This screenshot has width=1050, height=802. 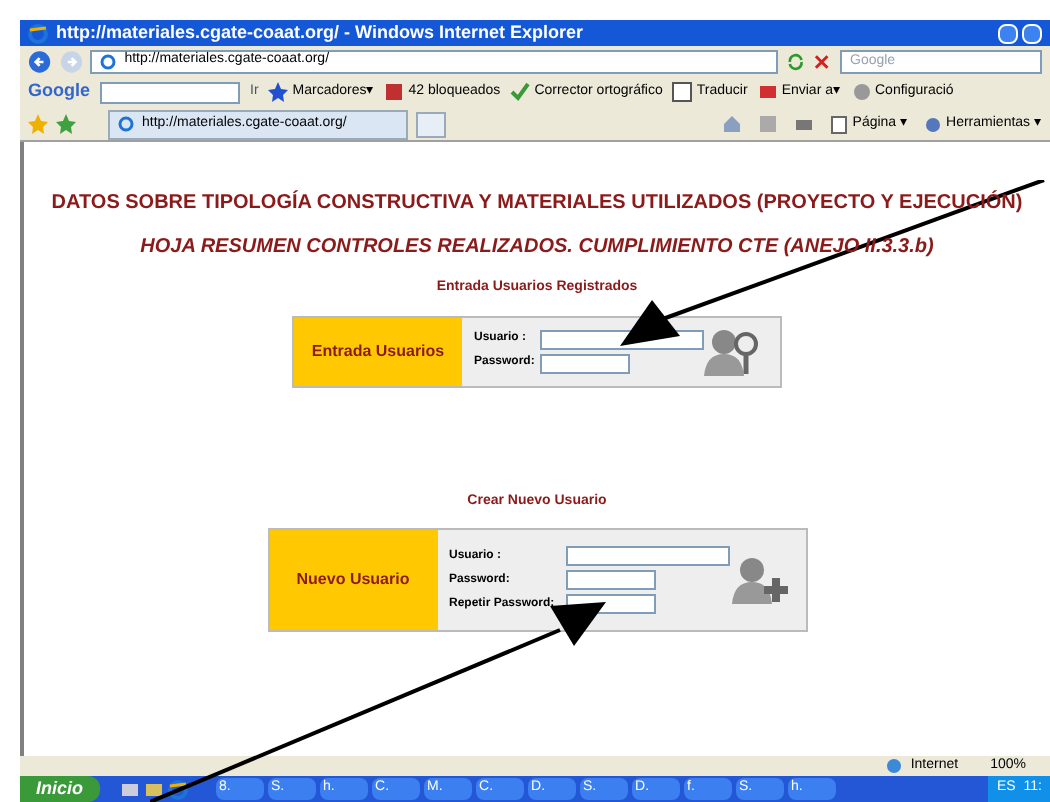 What do you see at coordinates (520, 92) in the screenshot?
I see `checkmark-icon` at bounding box center [520, 92].